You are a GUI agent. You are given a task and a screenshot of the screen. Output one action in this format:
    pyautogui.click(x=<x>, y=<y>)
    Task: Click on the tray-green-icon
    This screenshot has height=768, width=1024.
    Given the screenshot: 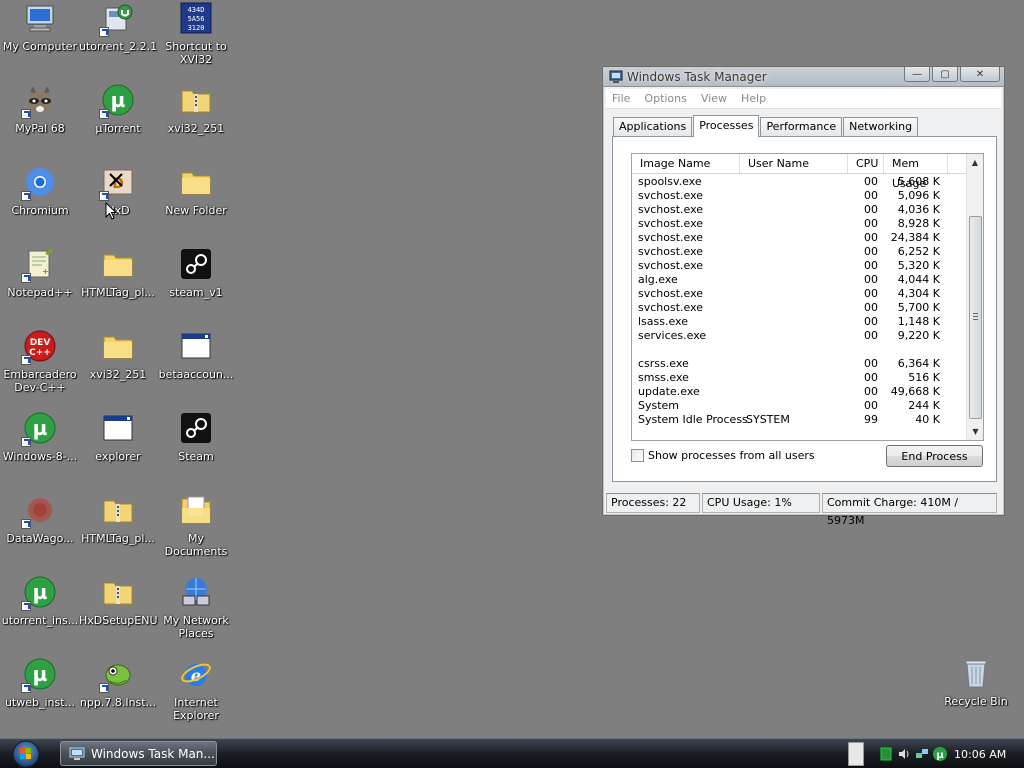 What is the action you would take?
    pyautogui.click(x=886, y=754)
    